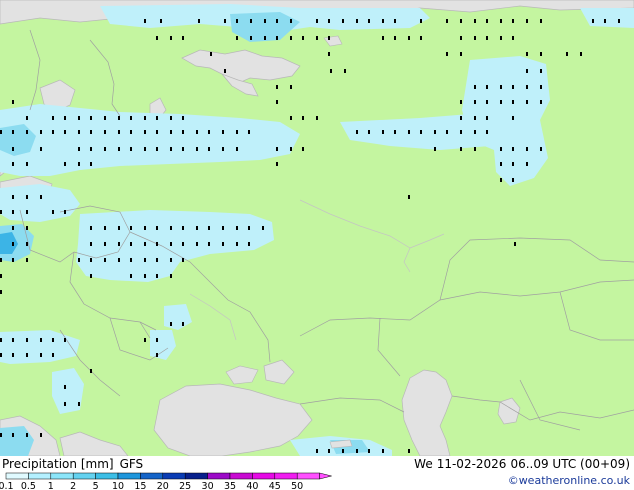 The height and width of the screenshot is (490, 634). Describe the element at coordinates (325, 476) in the screenshot. I see `legend-arrow` at that location.